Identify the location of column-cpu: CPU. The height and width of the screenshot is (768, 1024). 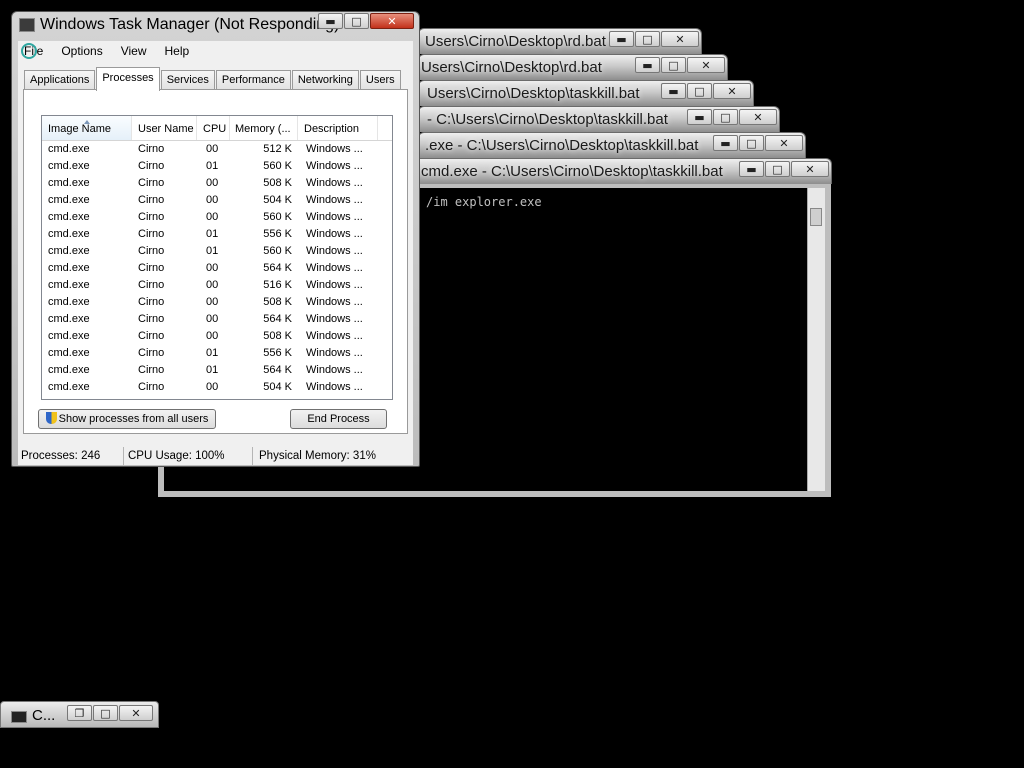
(213, 128).